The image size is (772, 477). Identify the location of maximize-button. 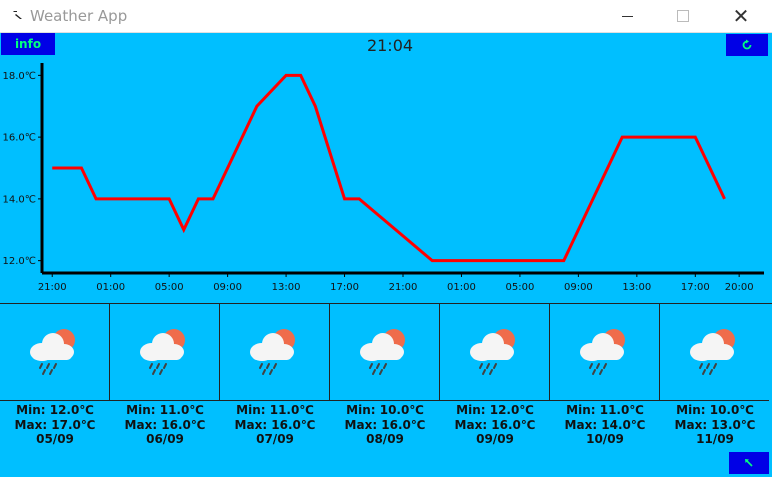
(683, 16).